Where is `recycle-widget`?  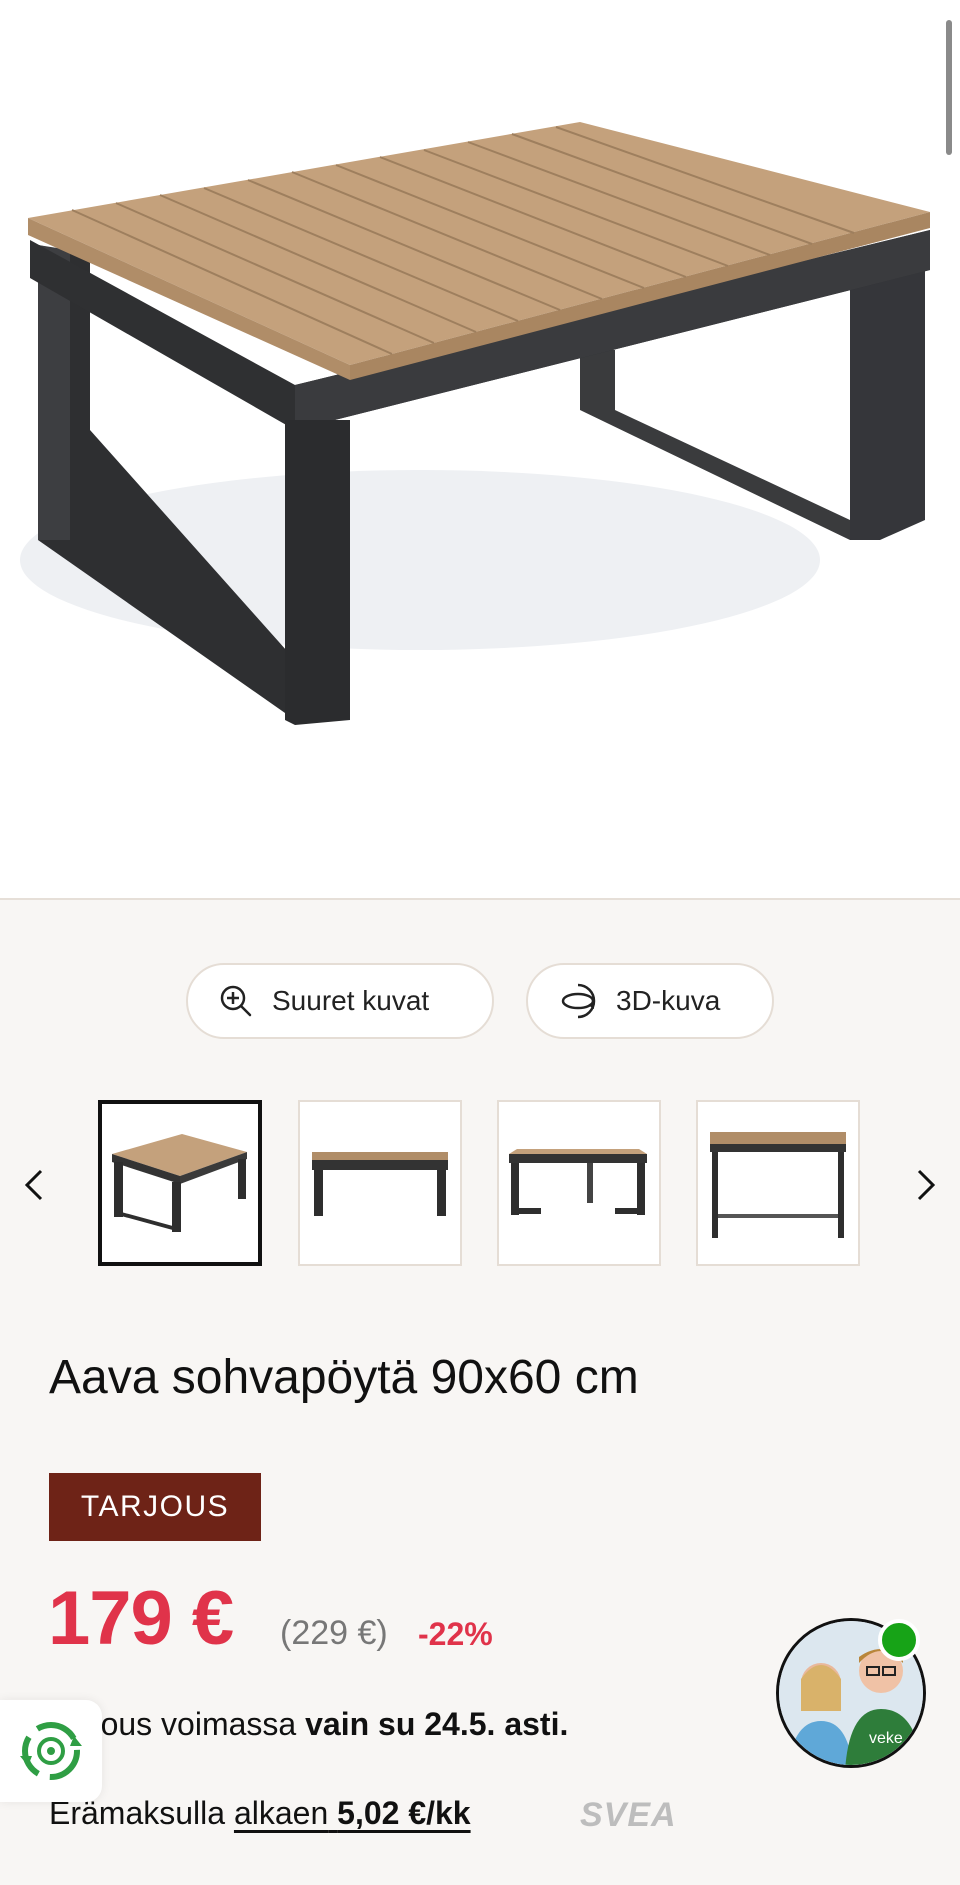 recycle-widget is located at coordinates (51, 1751).